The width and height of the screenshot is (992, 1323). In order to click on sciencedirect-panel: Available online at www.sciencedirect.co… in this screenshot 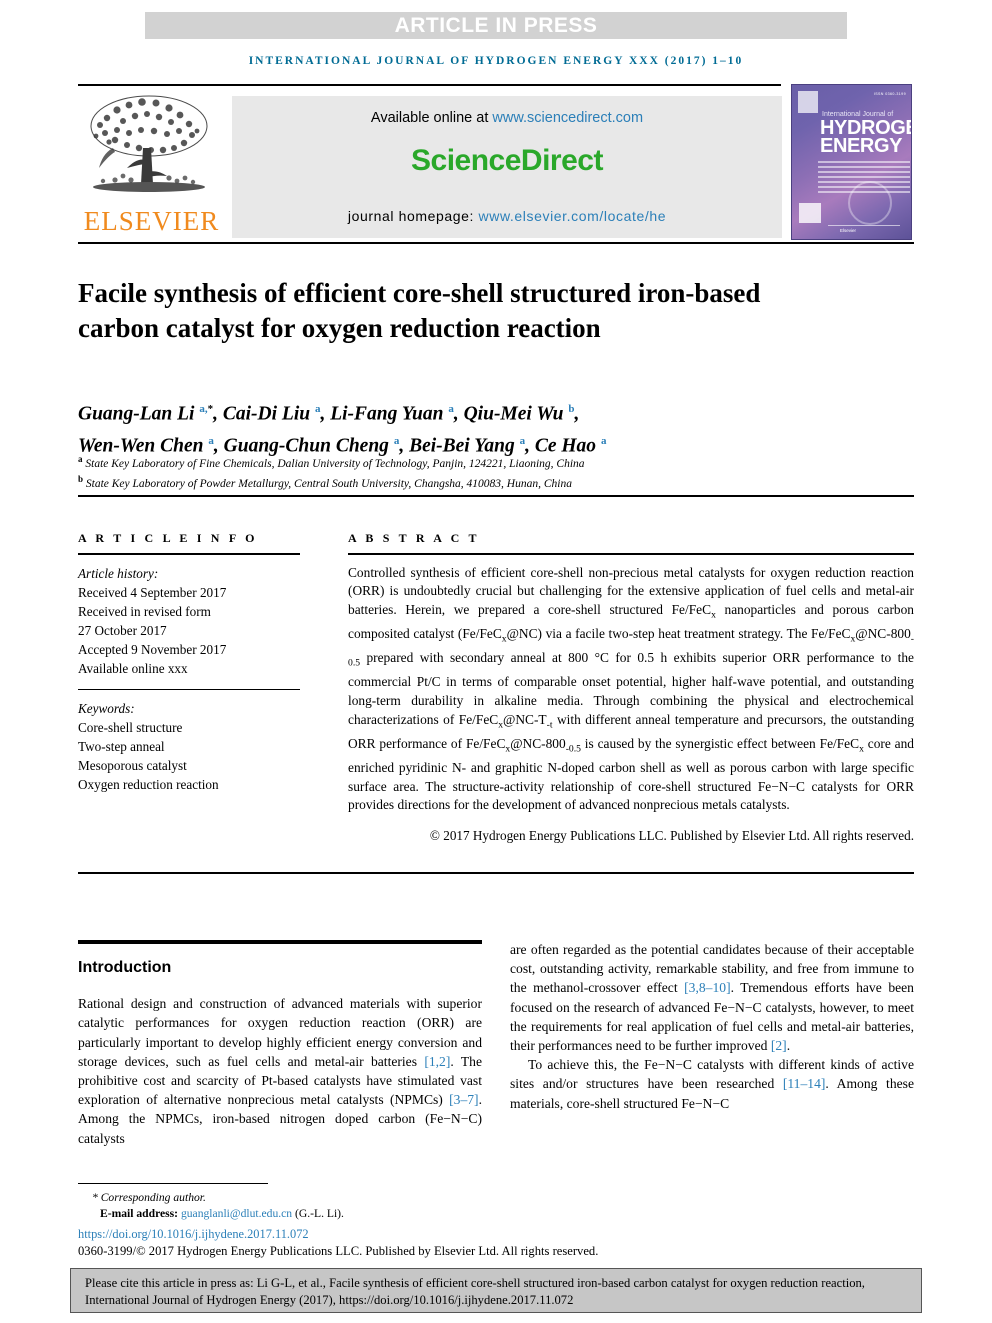, I will do `click(507, 167)`.